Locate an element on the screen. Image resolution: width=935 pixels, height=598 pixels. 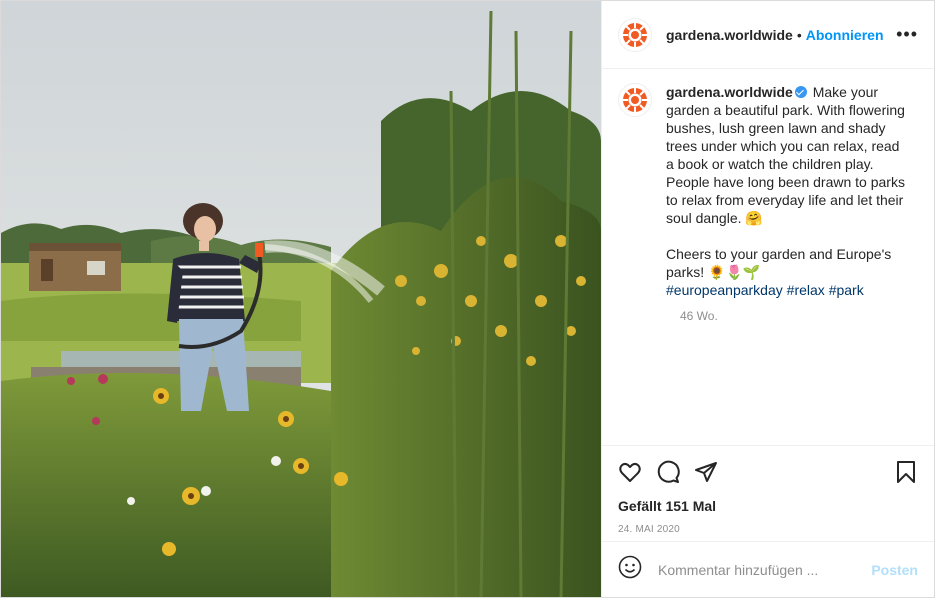
gardena-logo is located at coordinates (635, 34).